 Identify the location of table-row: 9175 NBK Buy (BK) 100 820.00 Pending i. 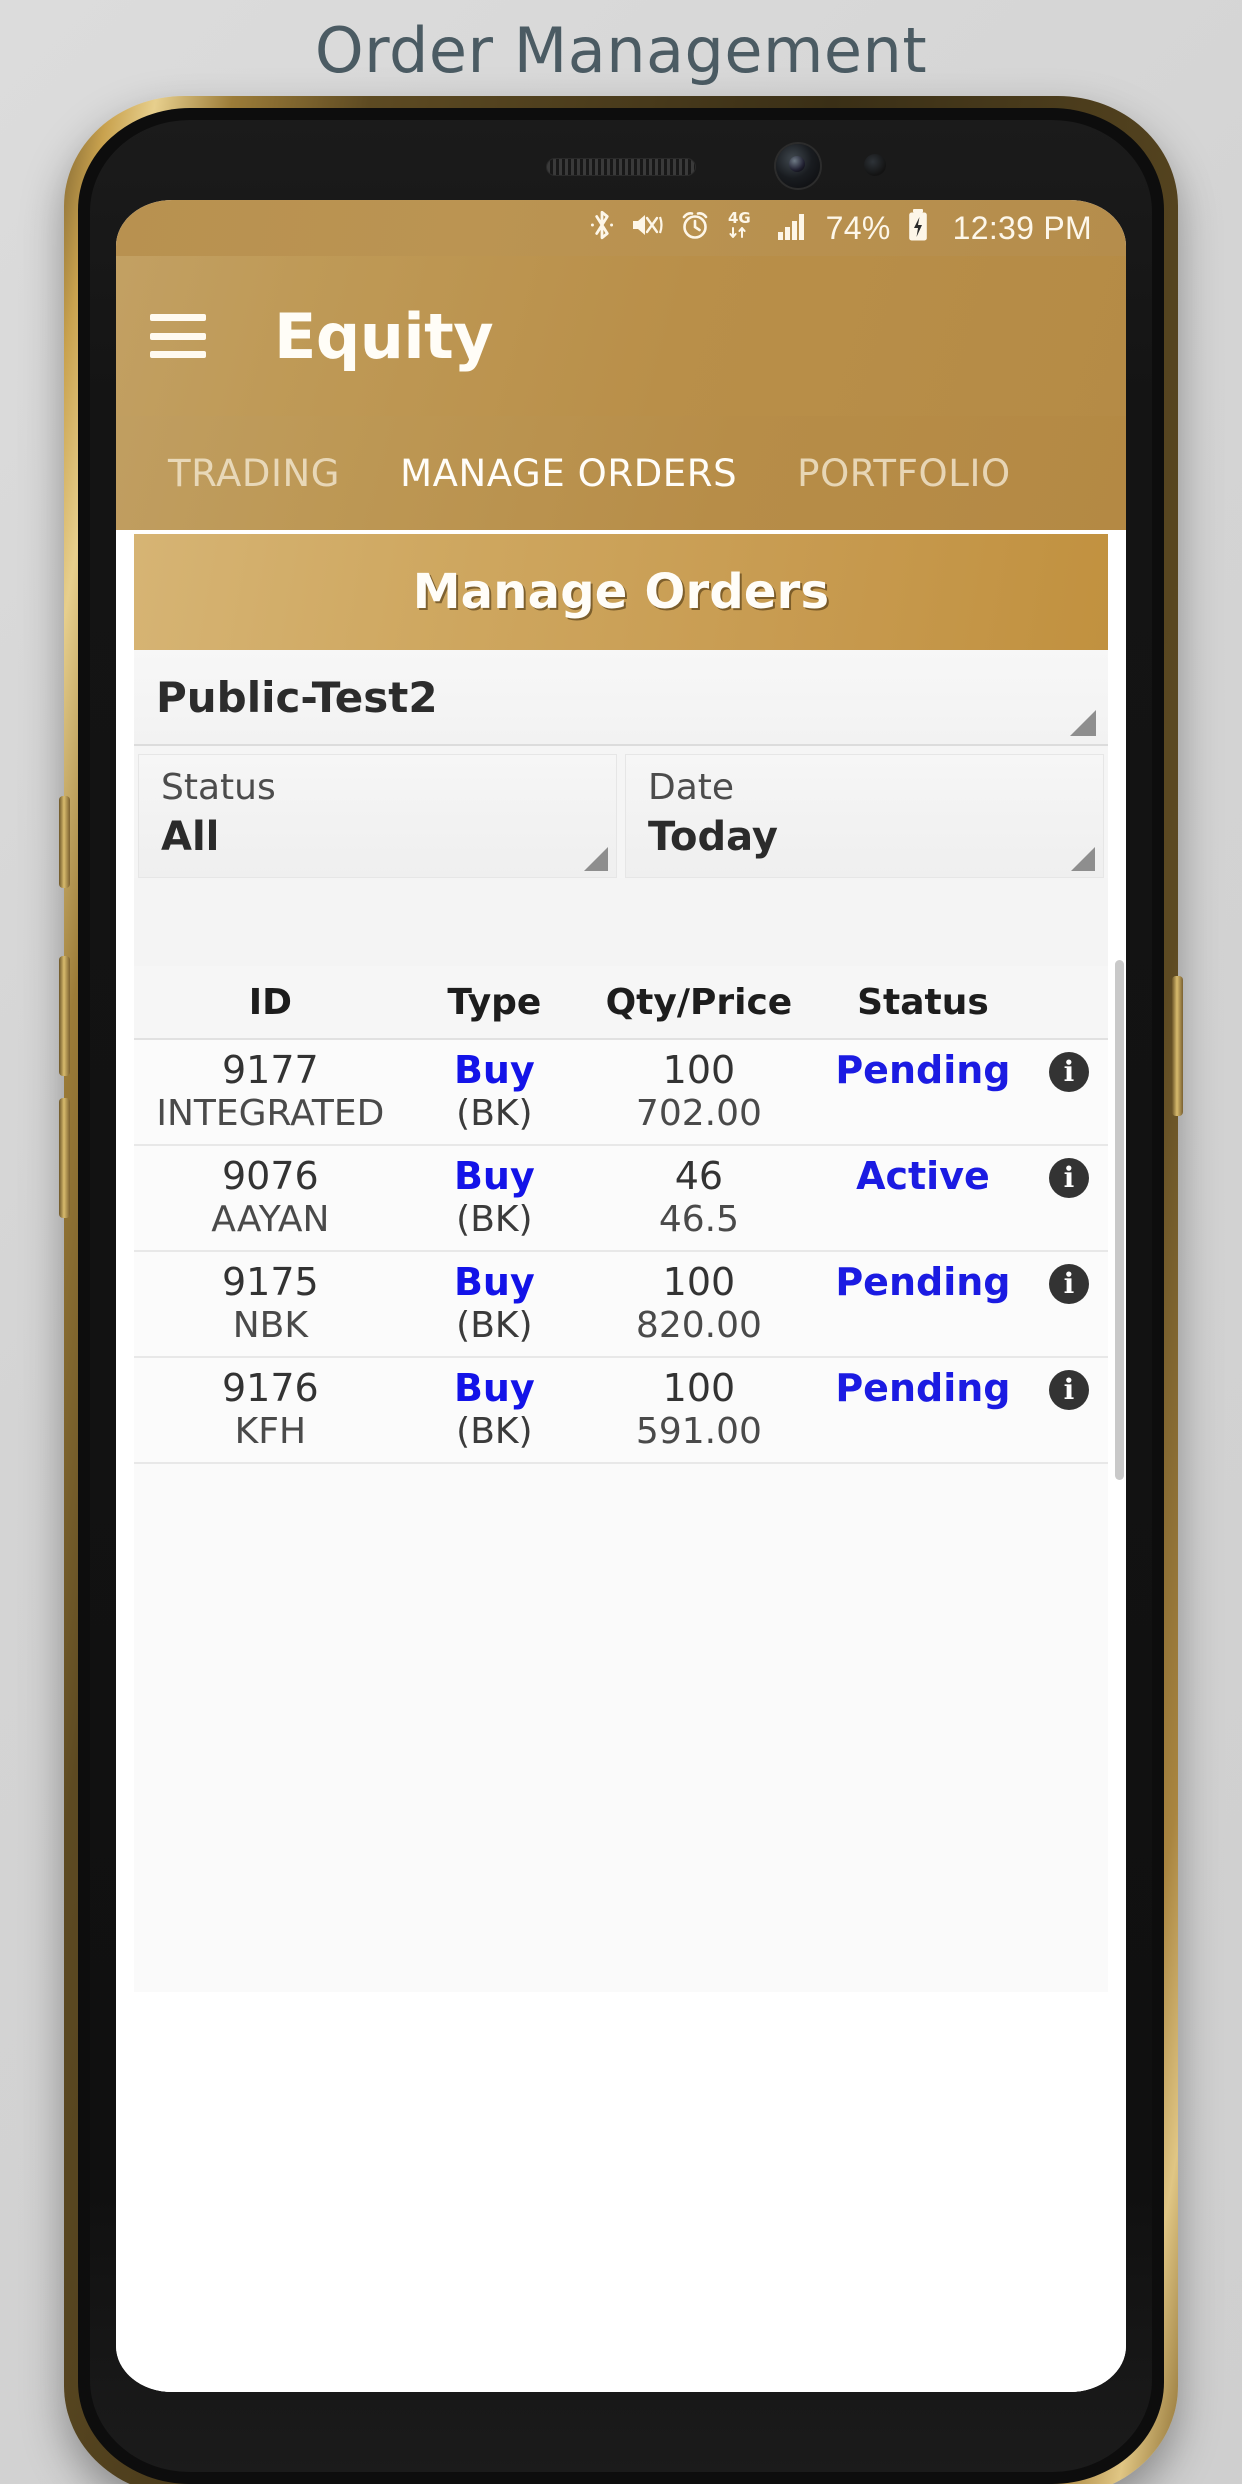
(621, 1305).